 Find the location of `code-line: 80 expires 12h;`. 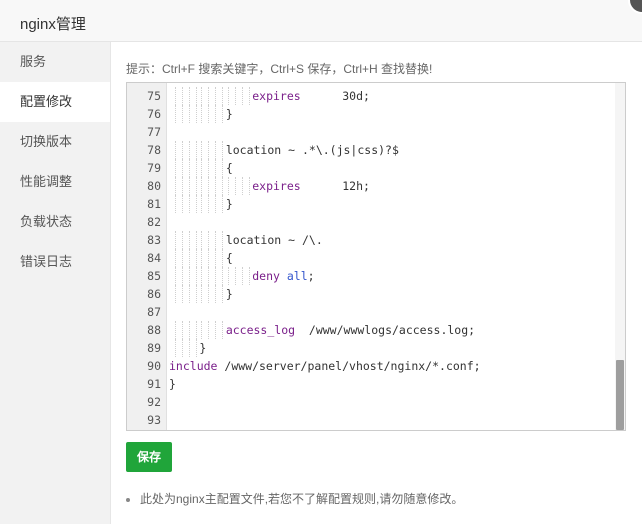

code-line: 80 expires 12h; is located at coordinates (376, 186).